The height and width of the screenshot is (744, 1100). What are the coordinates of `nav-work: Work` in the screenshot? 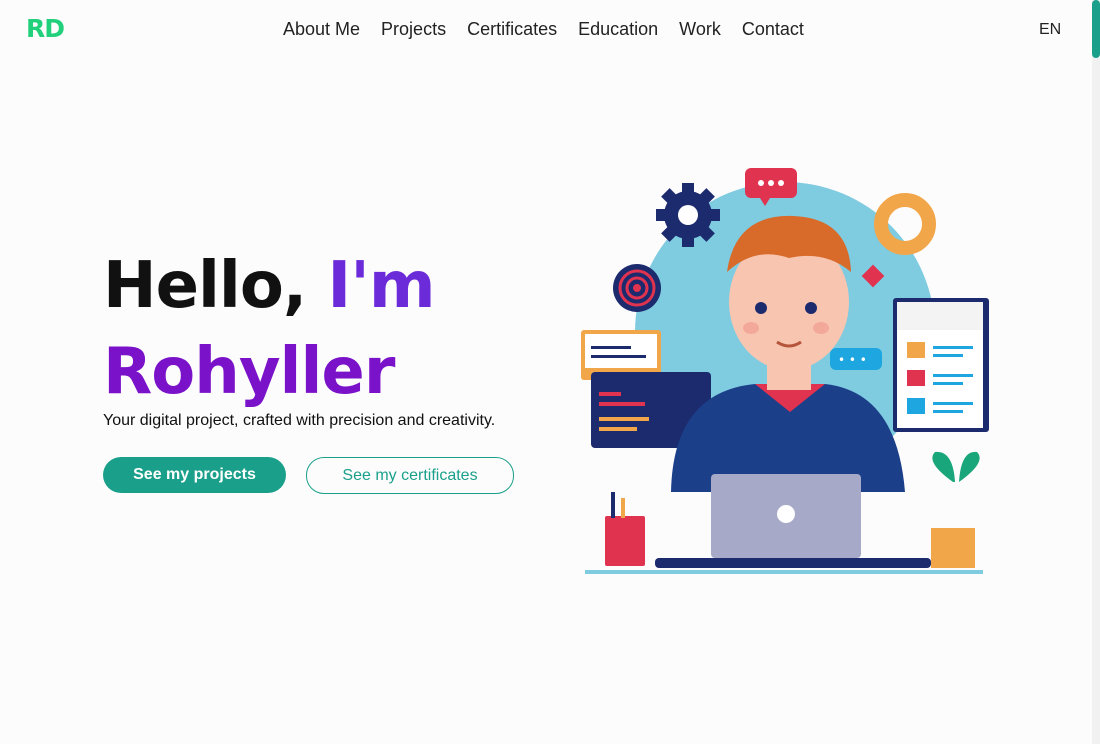 It's located at (700, 29).